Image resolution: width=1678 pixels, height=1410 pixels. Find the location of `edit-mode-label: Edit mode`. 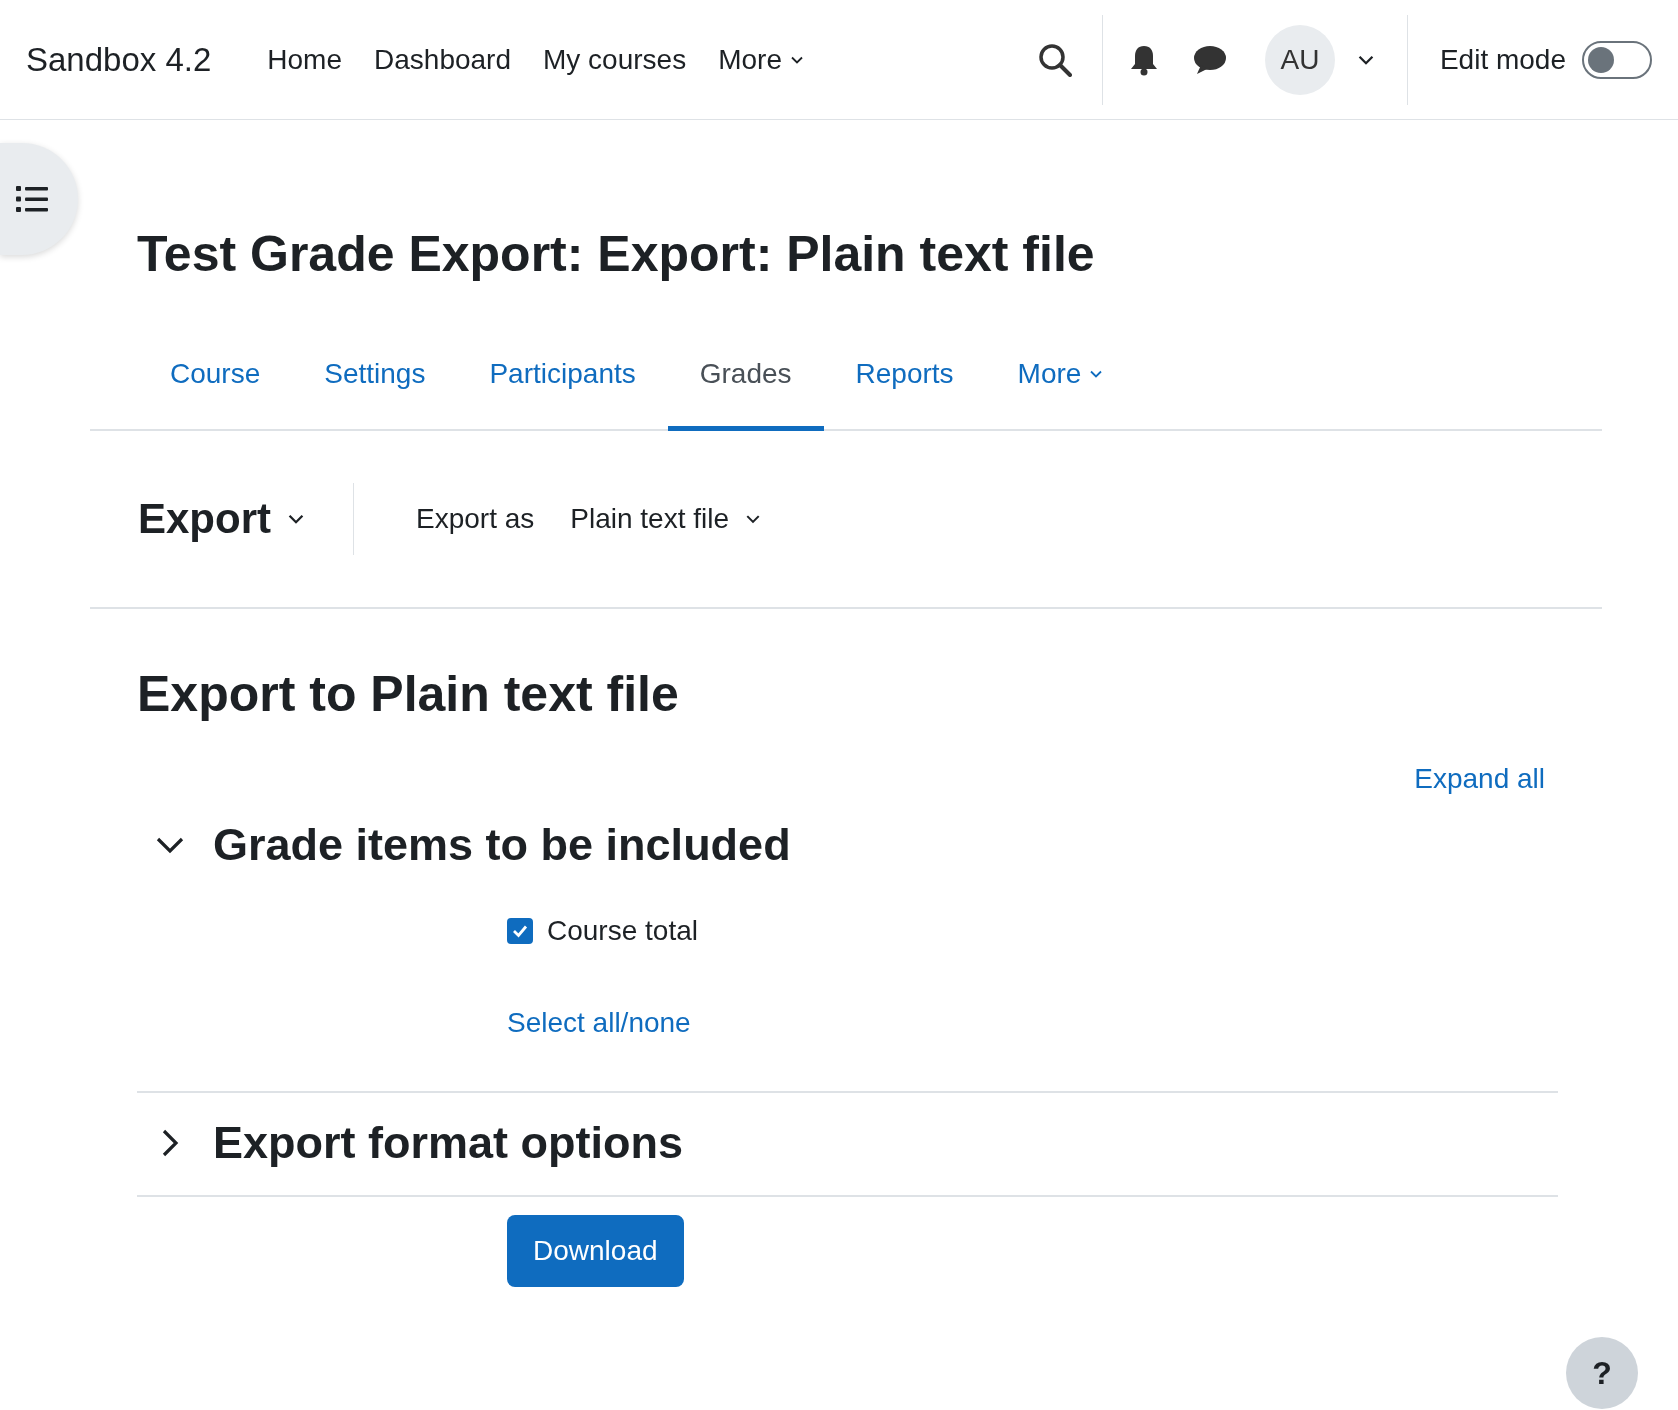

edit-mode-label: Edit mode is located at coordinates (1502, 59).